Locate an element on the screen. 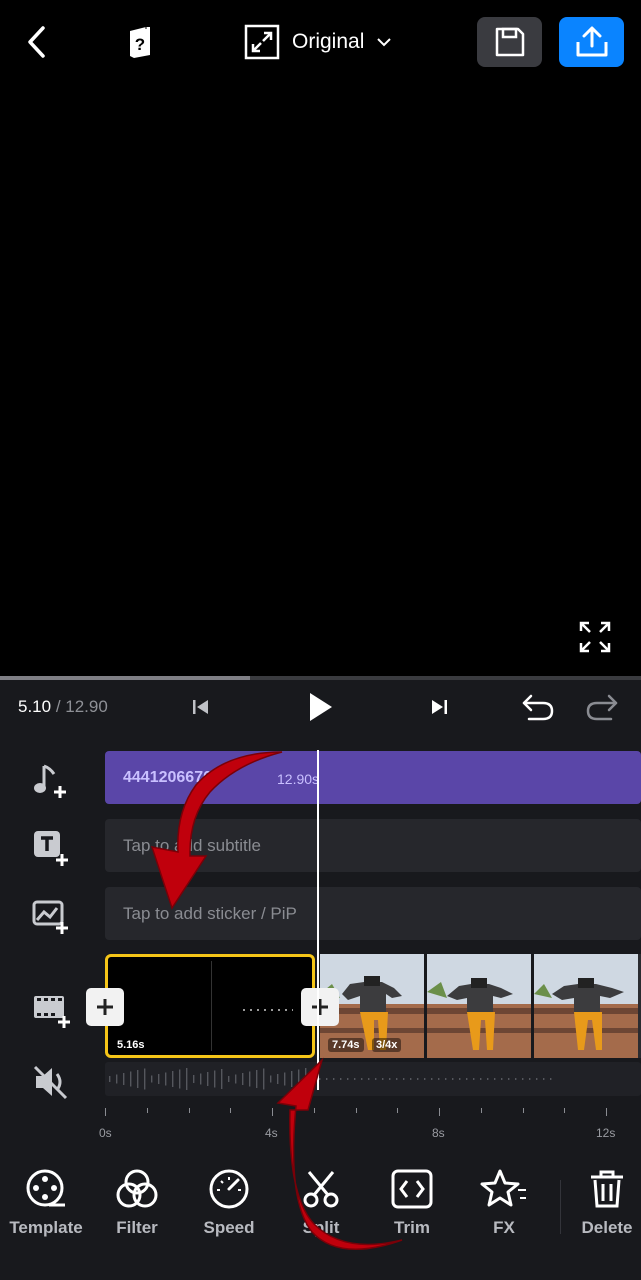 Image resolution: width=641 pixels, height=1280 pixels. aspect-ratio-selector: Original is located at coordinates (318, 42).